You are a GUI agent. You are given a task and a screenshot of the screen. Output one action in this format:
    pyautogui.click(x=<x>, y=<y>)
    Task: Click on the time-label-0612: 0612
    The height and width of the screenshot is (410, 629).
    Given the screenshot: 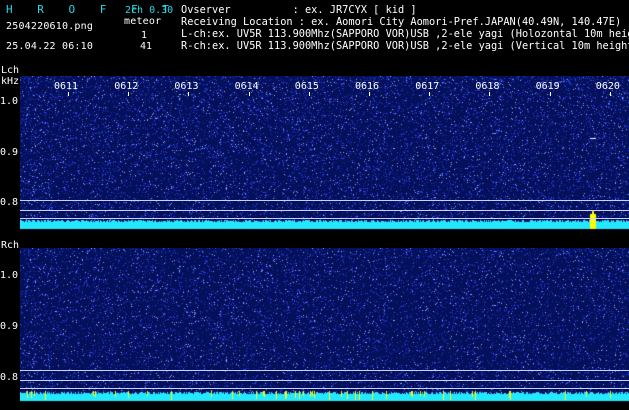 What is the action you would take?
    pyautogui.click(x=126, y=86)
    